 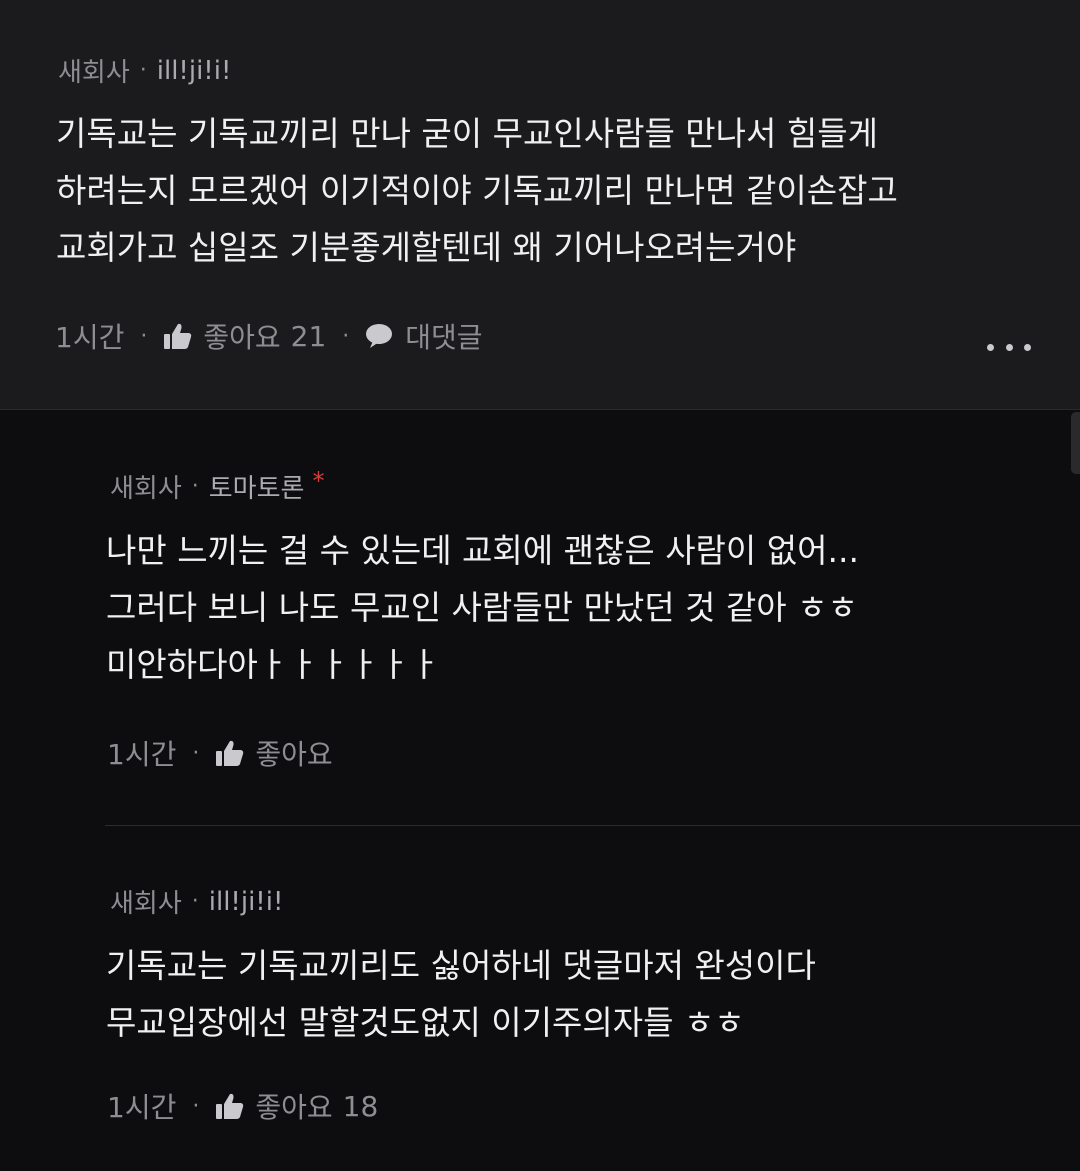 I want to click on like-button: 좋아요 18, so click(x=296, y=1106).